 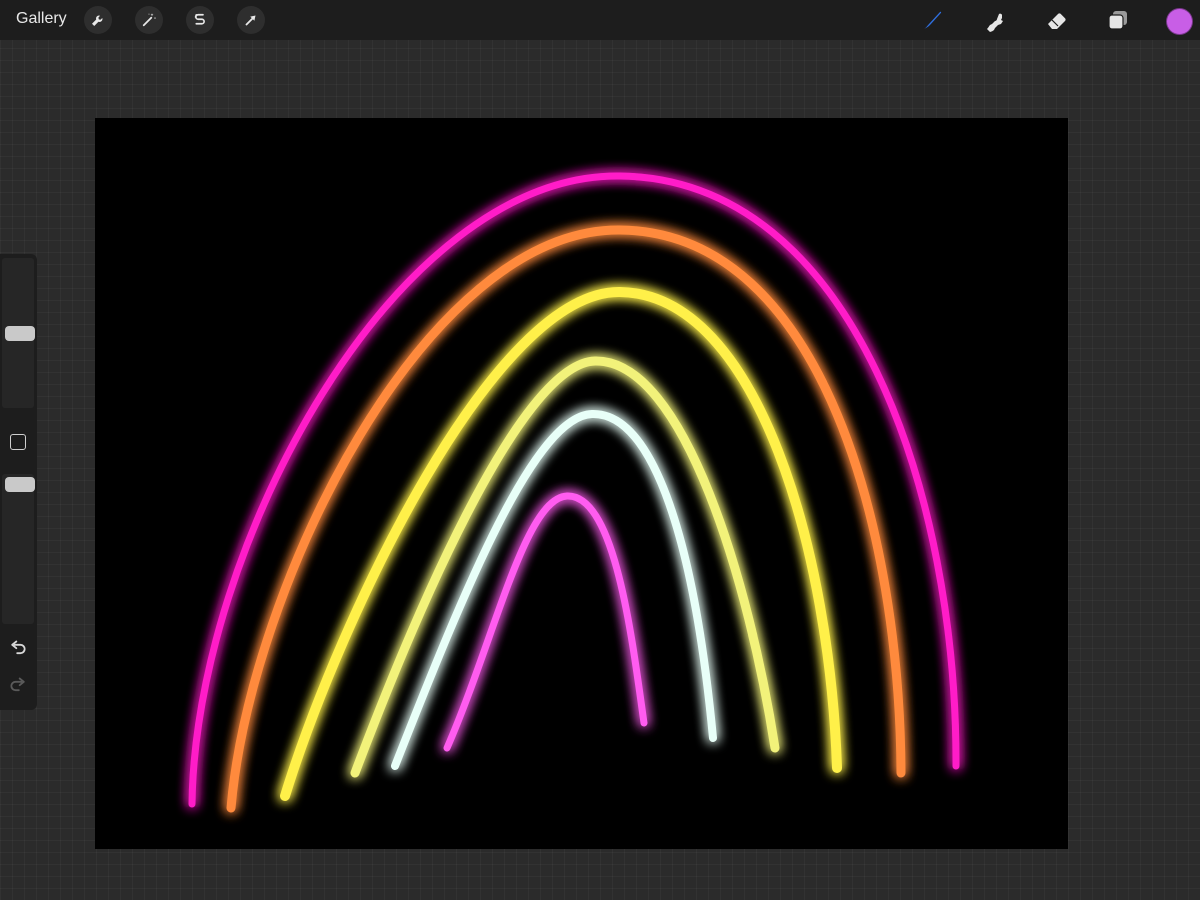 I want to click on eraser-icon, so click(x=1057, y=21).